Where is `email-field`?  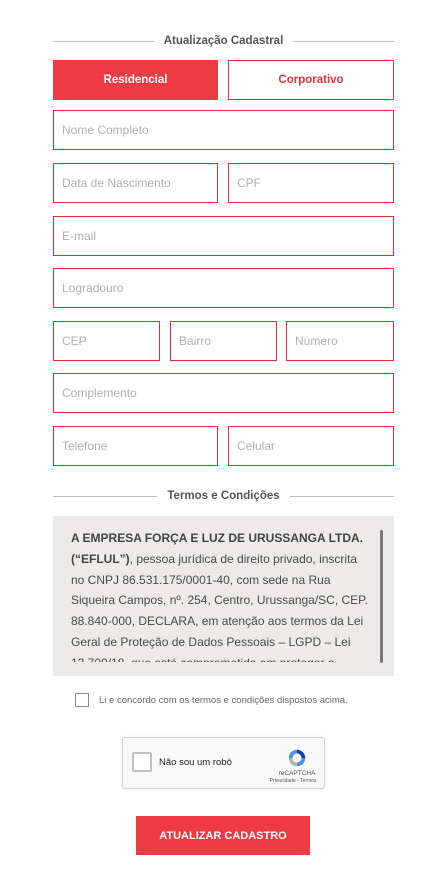
email-field is located at coordinates (223, 236).